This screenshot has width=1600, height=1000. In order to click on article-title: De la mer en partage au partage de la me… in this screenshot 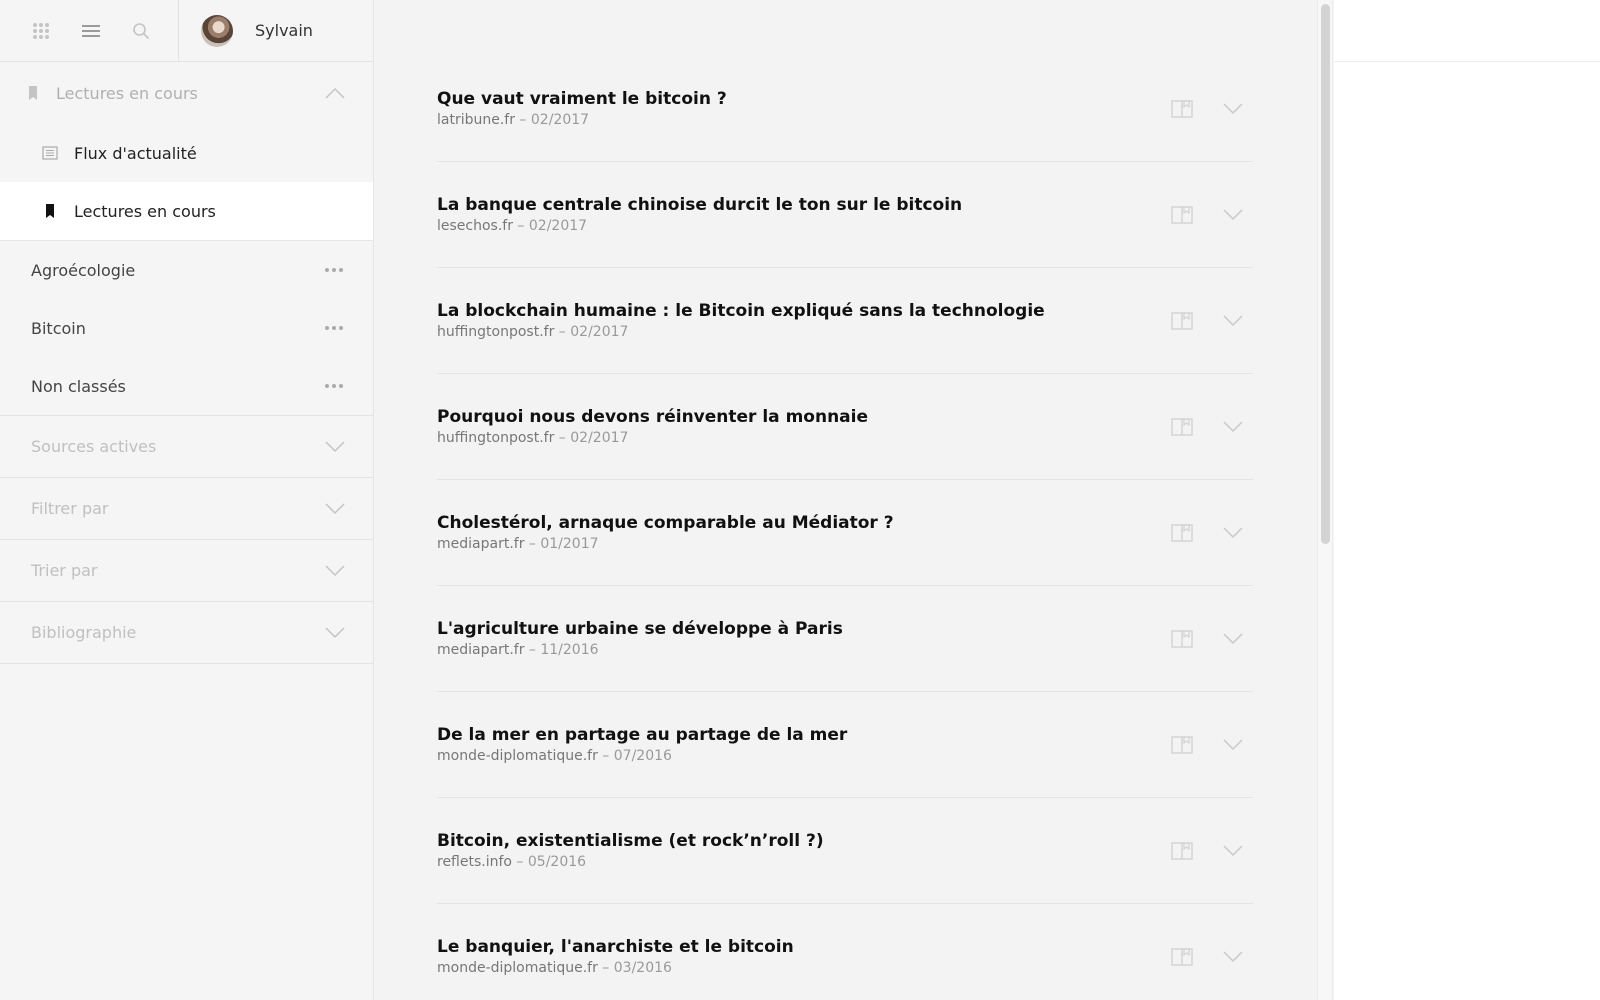, I will do `click(642, 735)`.